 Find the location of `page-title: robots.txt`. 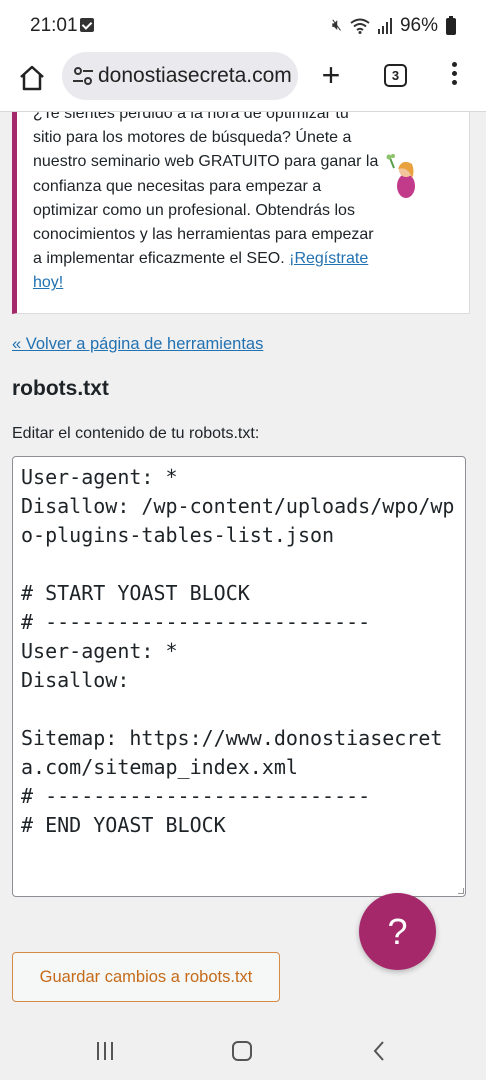

page-title: robots.txt is located at coordinates (60, 388).